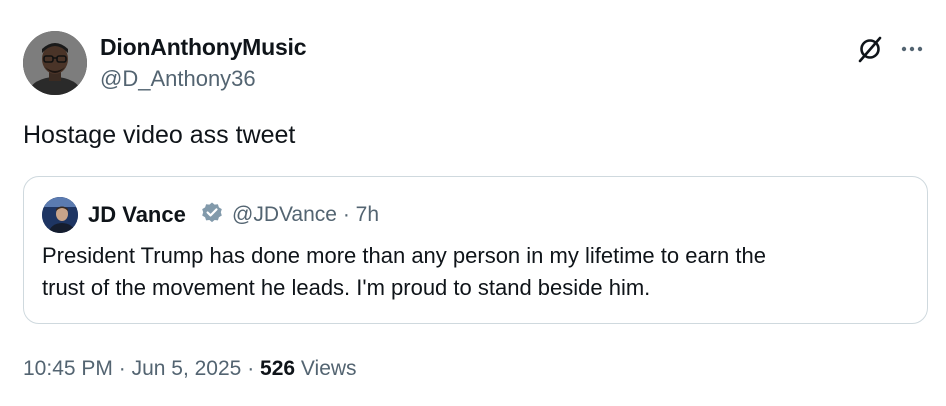 The width and height of the screenshot is (946, 406). What do you see at coordinates (159, 135) in the screenshot?
I see `tweet-text: Hostage video ass tweet` at bounding box center [159, 135].